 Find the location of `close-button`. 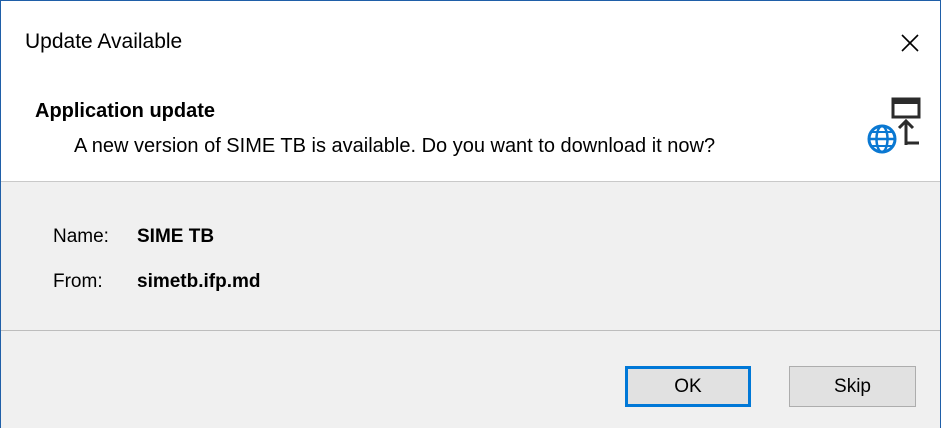

close-button is located at coordinates (910, 43).